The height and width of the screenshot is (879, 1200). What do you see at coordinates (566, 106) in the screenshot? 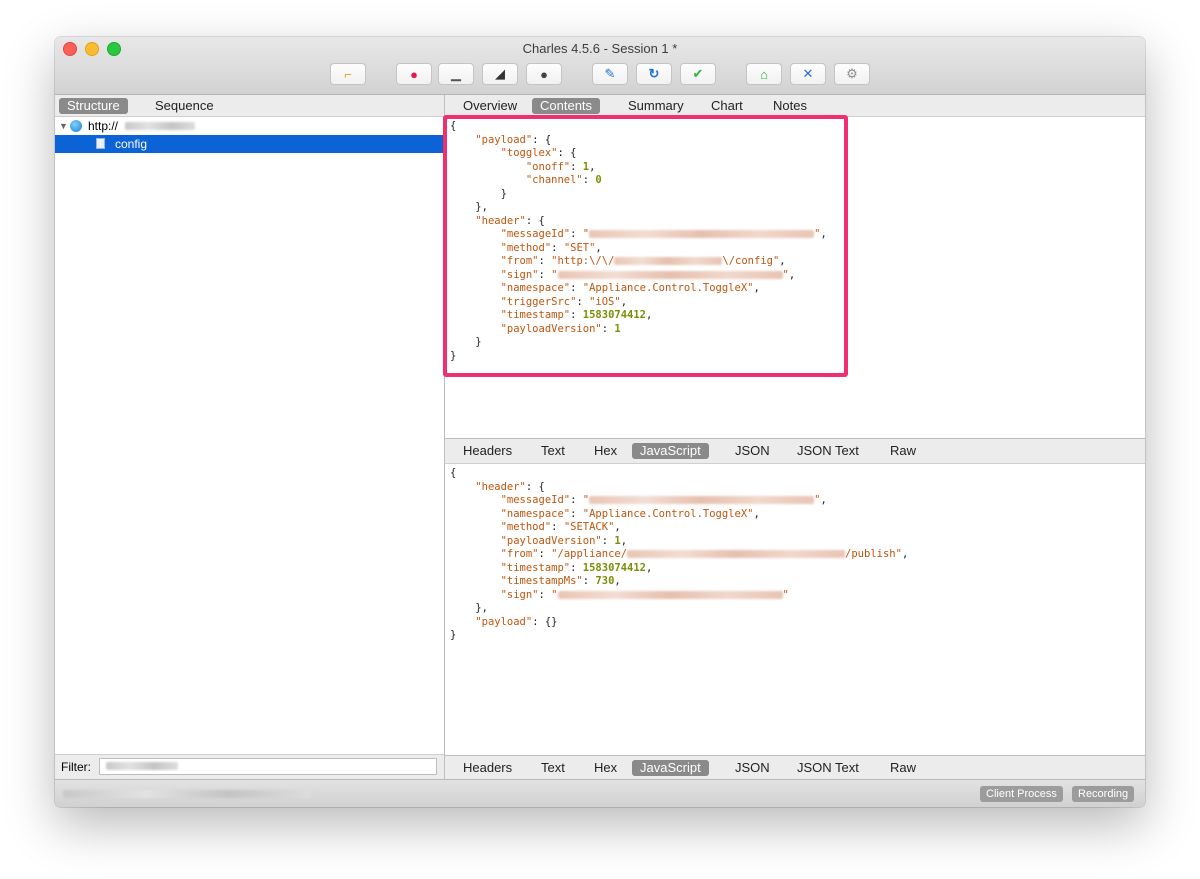
I see `tab-contents: Contents` at bounding box center [566, 106].